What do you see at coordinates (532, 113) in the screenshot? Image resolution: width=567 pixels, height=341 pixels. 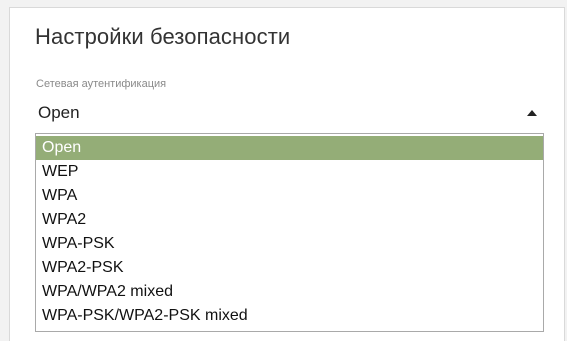 I see `caret-up-icon` at bounding box center [532, 113].